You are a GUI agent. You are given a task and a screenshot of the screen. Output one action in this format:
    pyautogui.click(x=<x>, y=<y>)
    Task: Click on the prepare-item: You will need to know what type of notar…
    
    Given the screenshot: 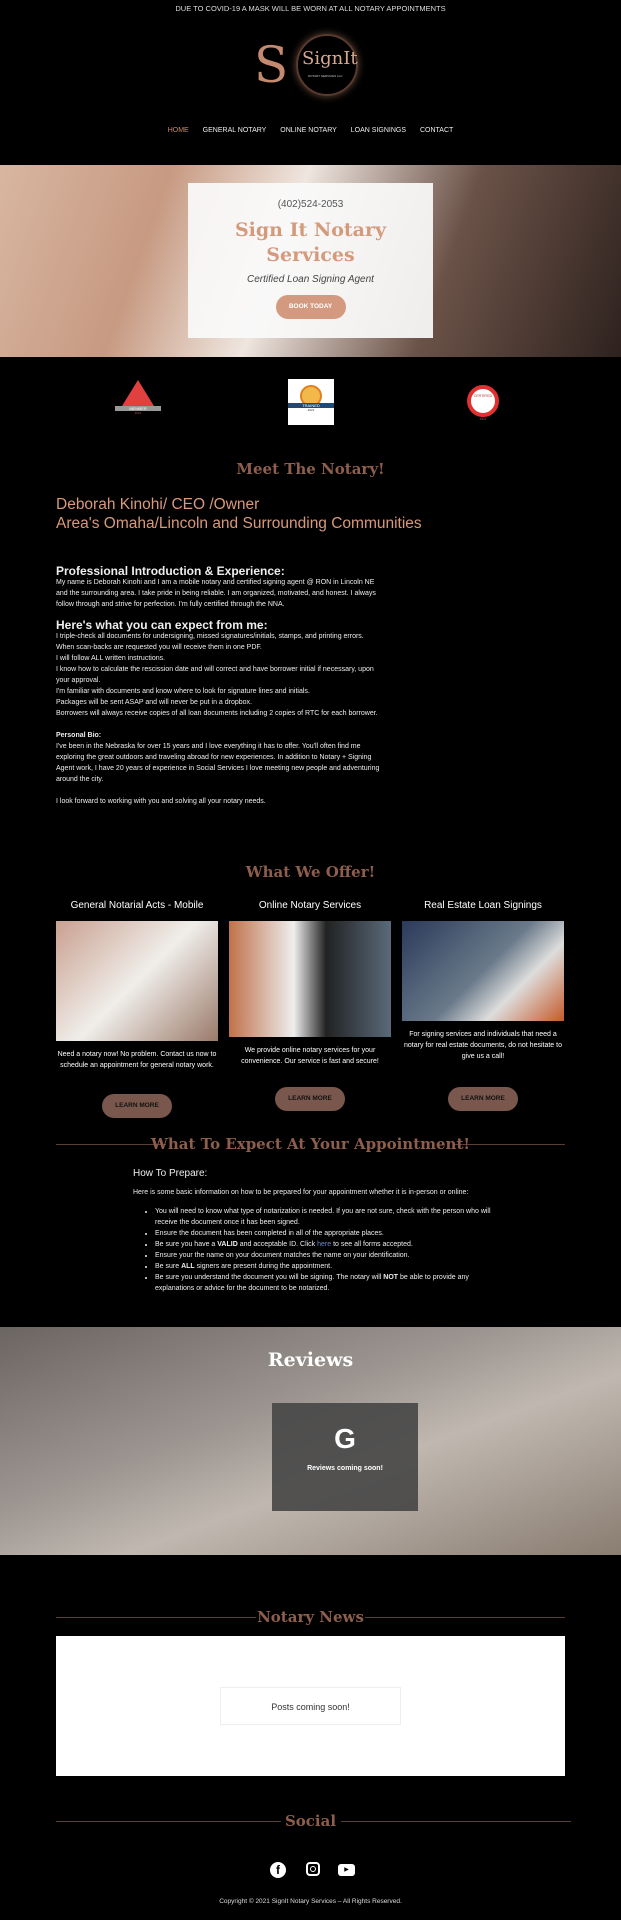 What is the action you would take?
    pyautogui.click(x=324, y=1217)
    